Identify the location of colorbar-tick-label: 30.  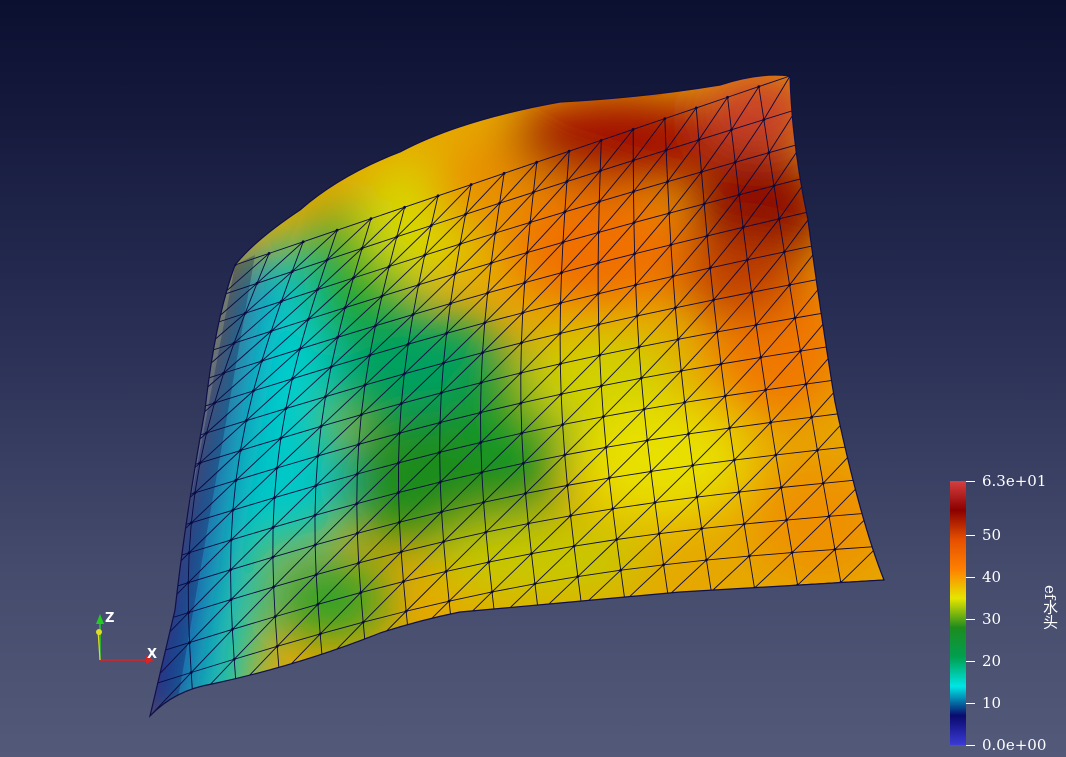
(992, 619).